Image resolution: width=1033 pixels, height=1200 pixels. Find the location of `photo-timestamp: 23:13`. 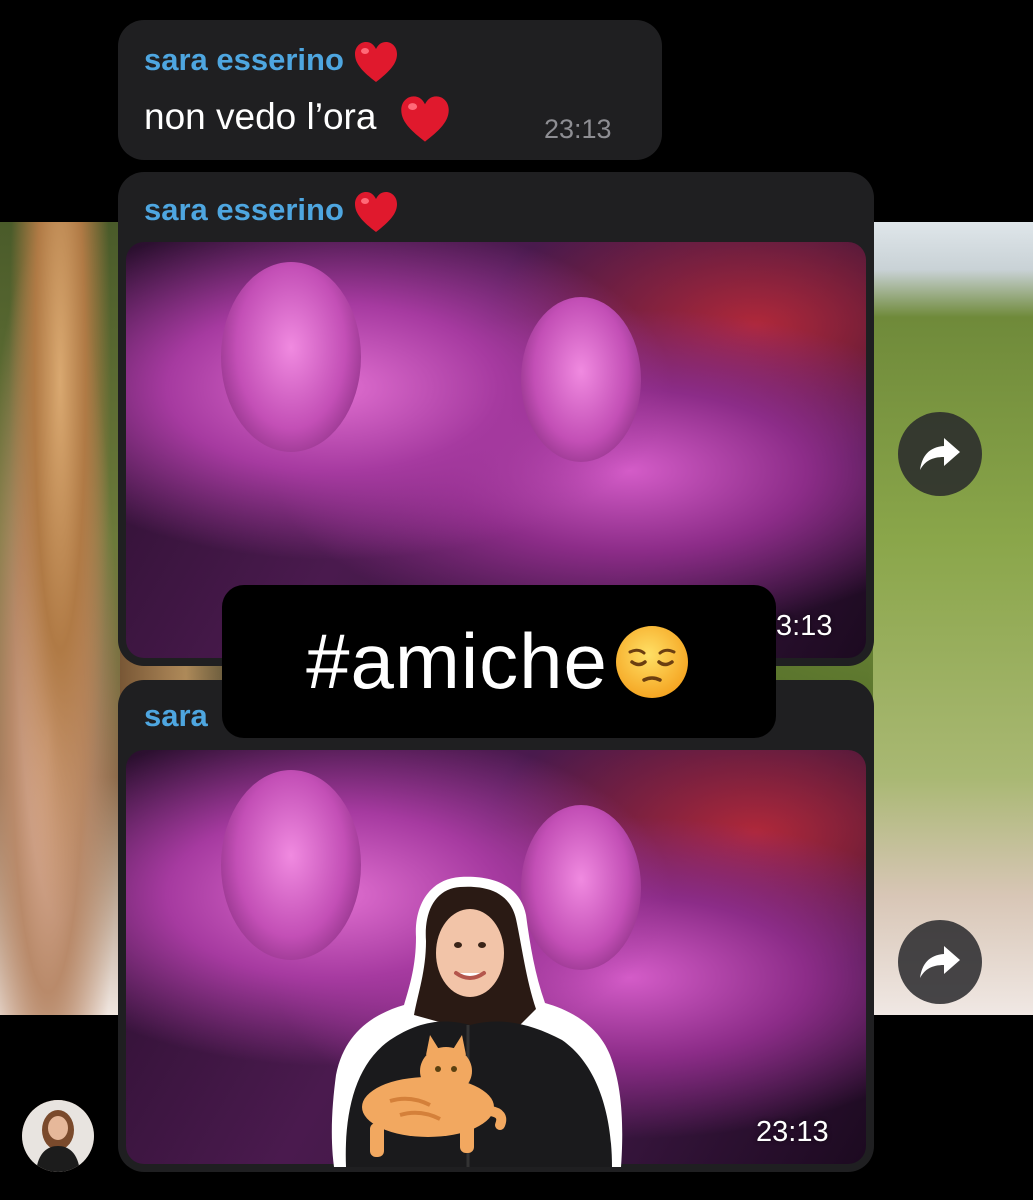

photo-timestamp: 23:13 is located at coordinates (792, 1132).